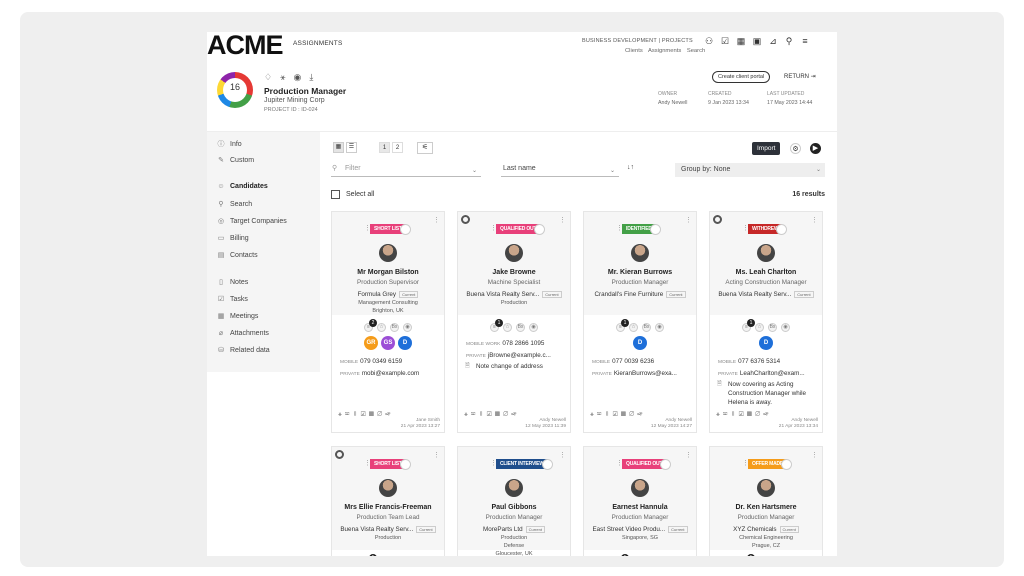 The width and height of the screenshot is (1024, 576). Describe the element at coordinates (377, 294) in the screenshot. I see `company-name: Formula Grey` at that location.